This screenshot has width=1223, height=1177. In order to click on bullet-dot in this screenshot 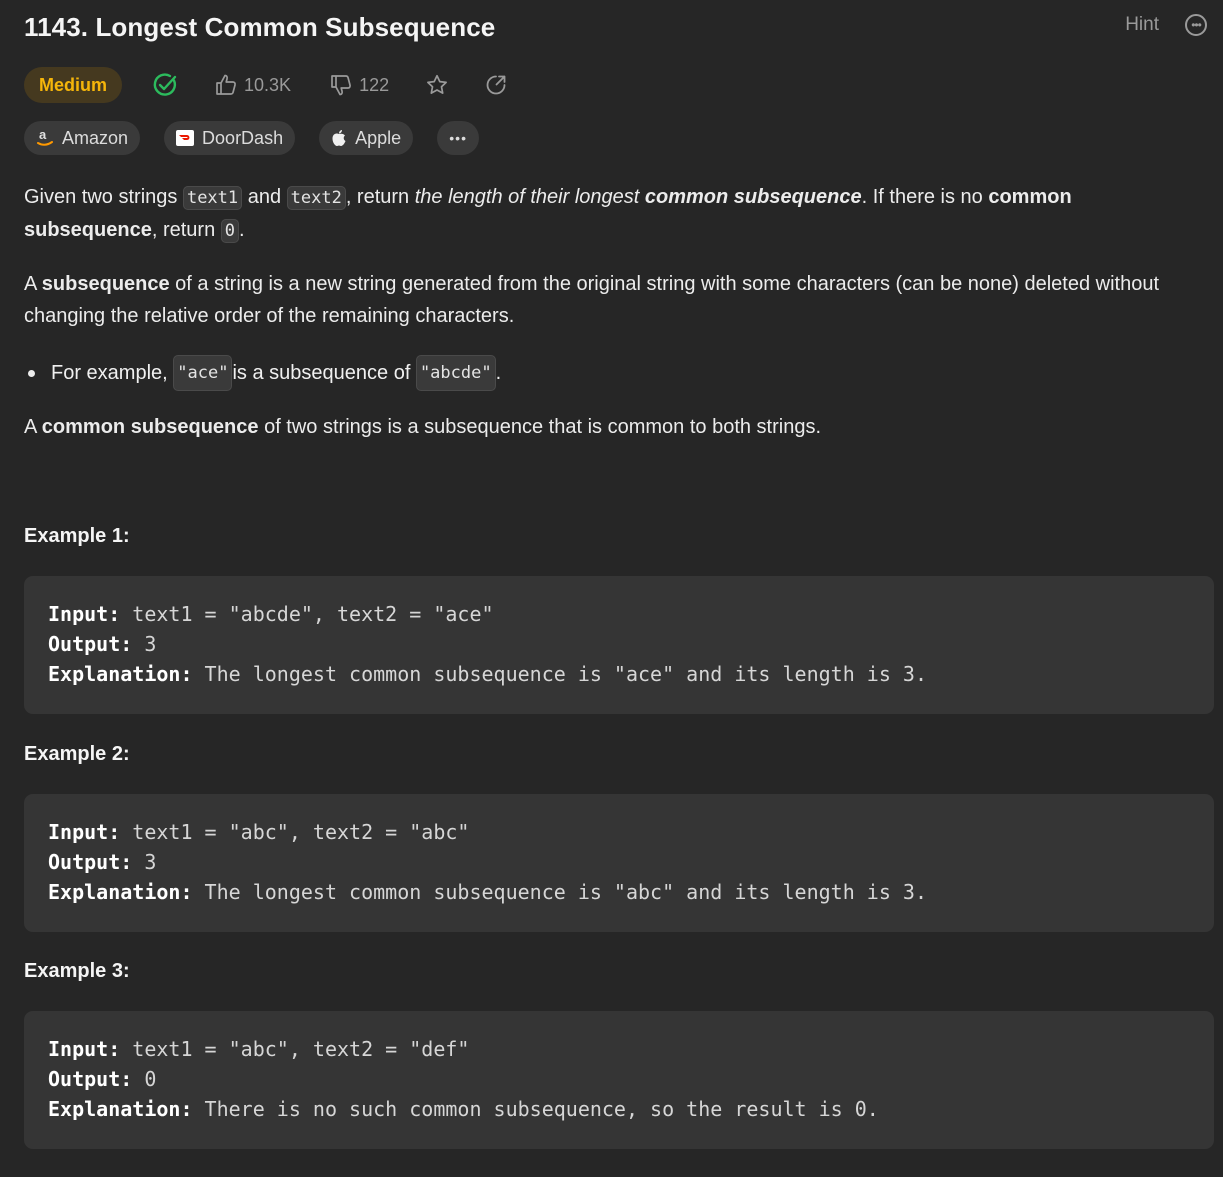, I will do `click(31, 373)`.